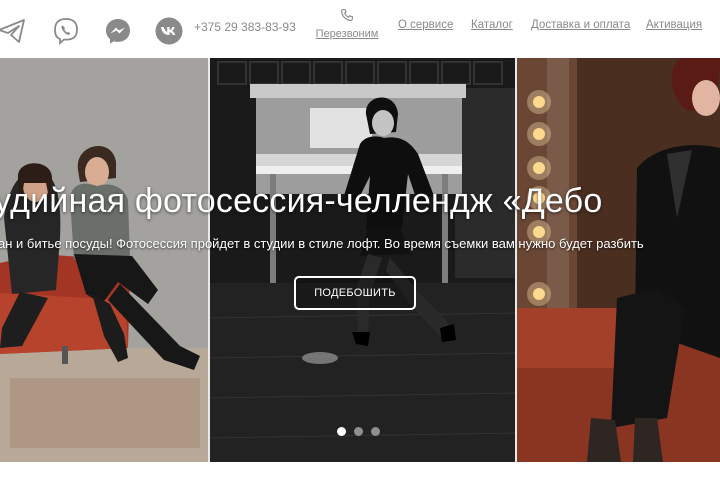 This screenshot has height=480, width=720. Describe the element at coordinates (580, 25) in the screenshot. I see `nav-delivery: Доставка и оплата` at that location.